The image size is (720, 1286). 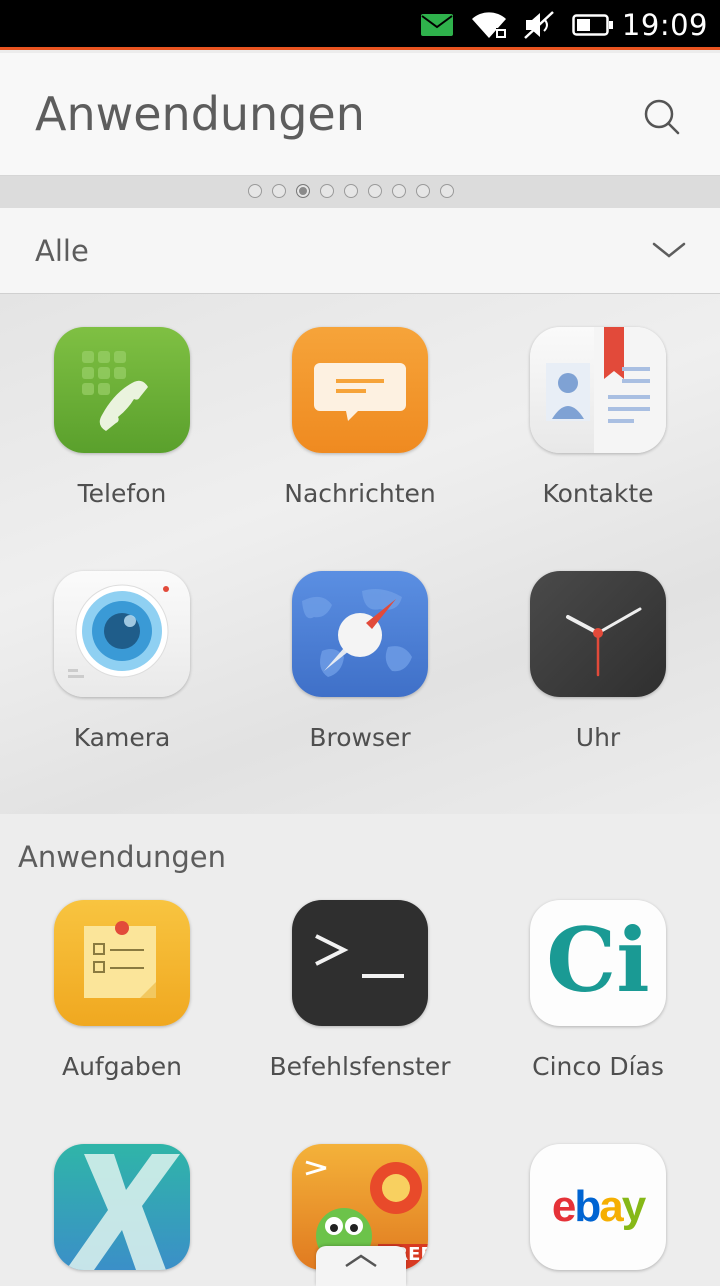 I want to click on app-aufgaben: Aufgaben, so click(x=122, y=990).